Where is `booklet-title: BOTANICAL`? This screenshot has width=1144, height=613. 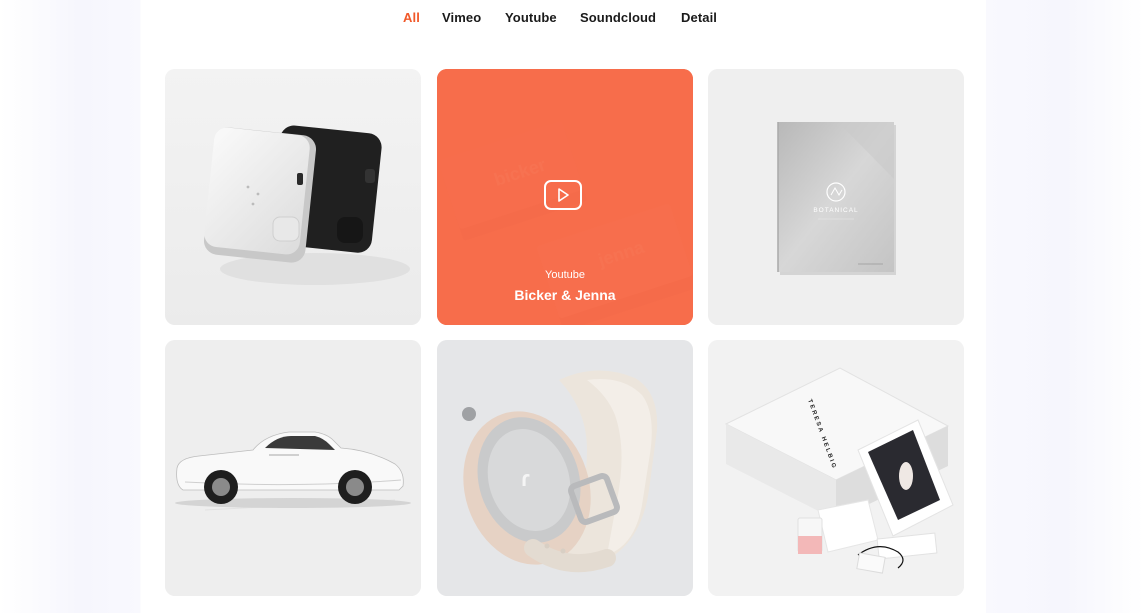 booklet-title: BOTANICAL is located at coordinates (835, 210).